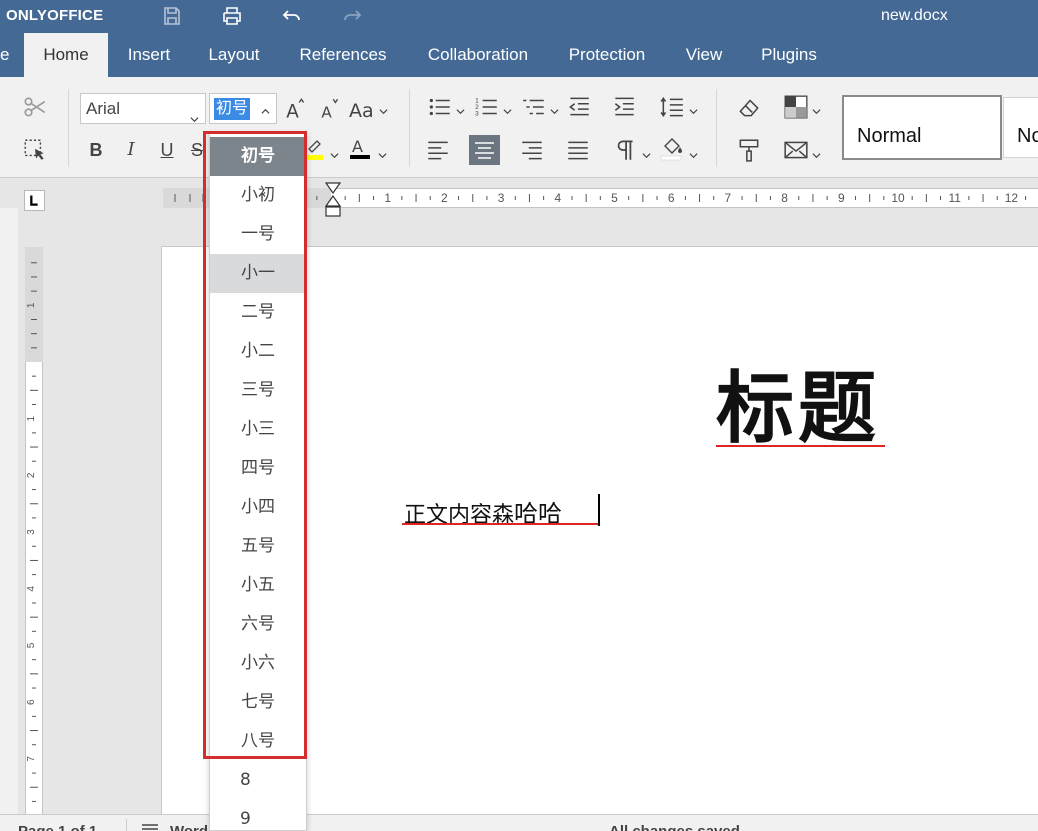 The image size is (1038, 831). I want to click on font-size-option: 8, so click(258, 780).